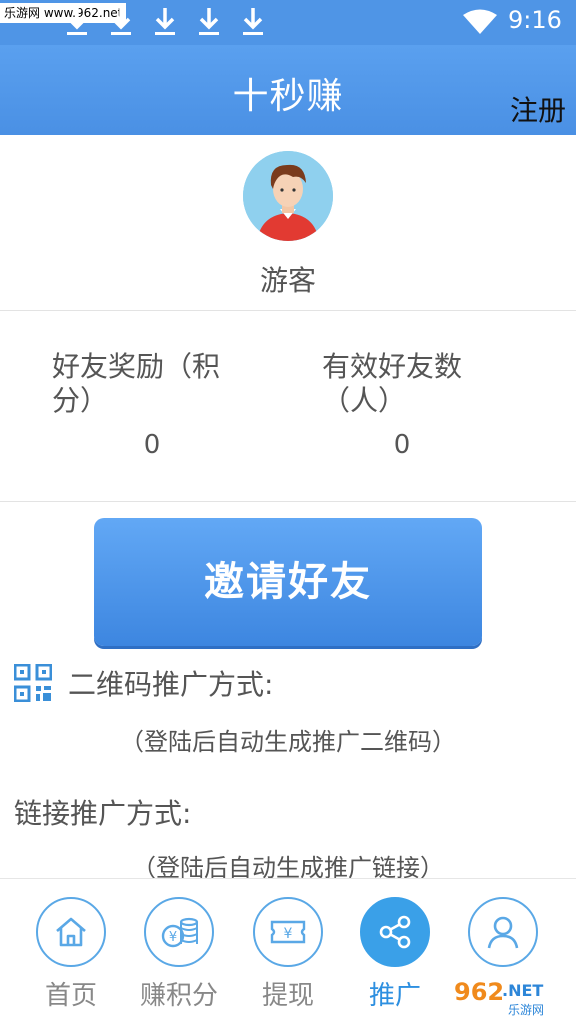 The height and width of the screenshot is (1024, 576). I want to click on watermark-logo: 962 .NET 乐游网, so click(508, 996).